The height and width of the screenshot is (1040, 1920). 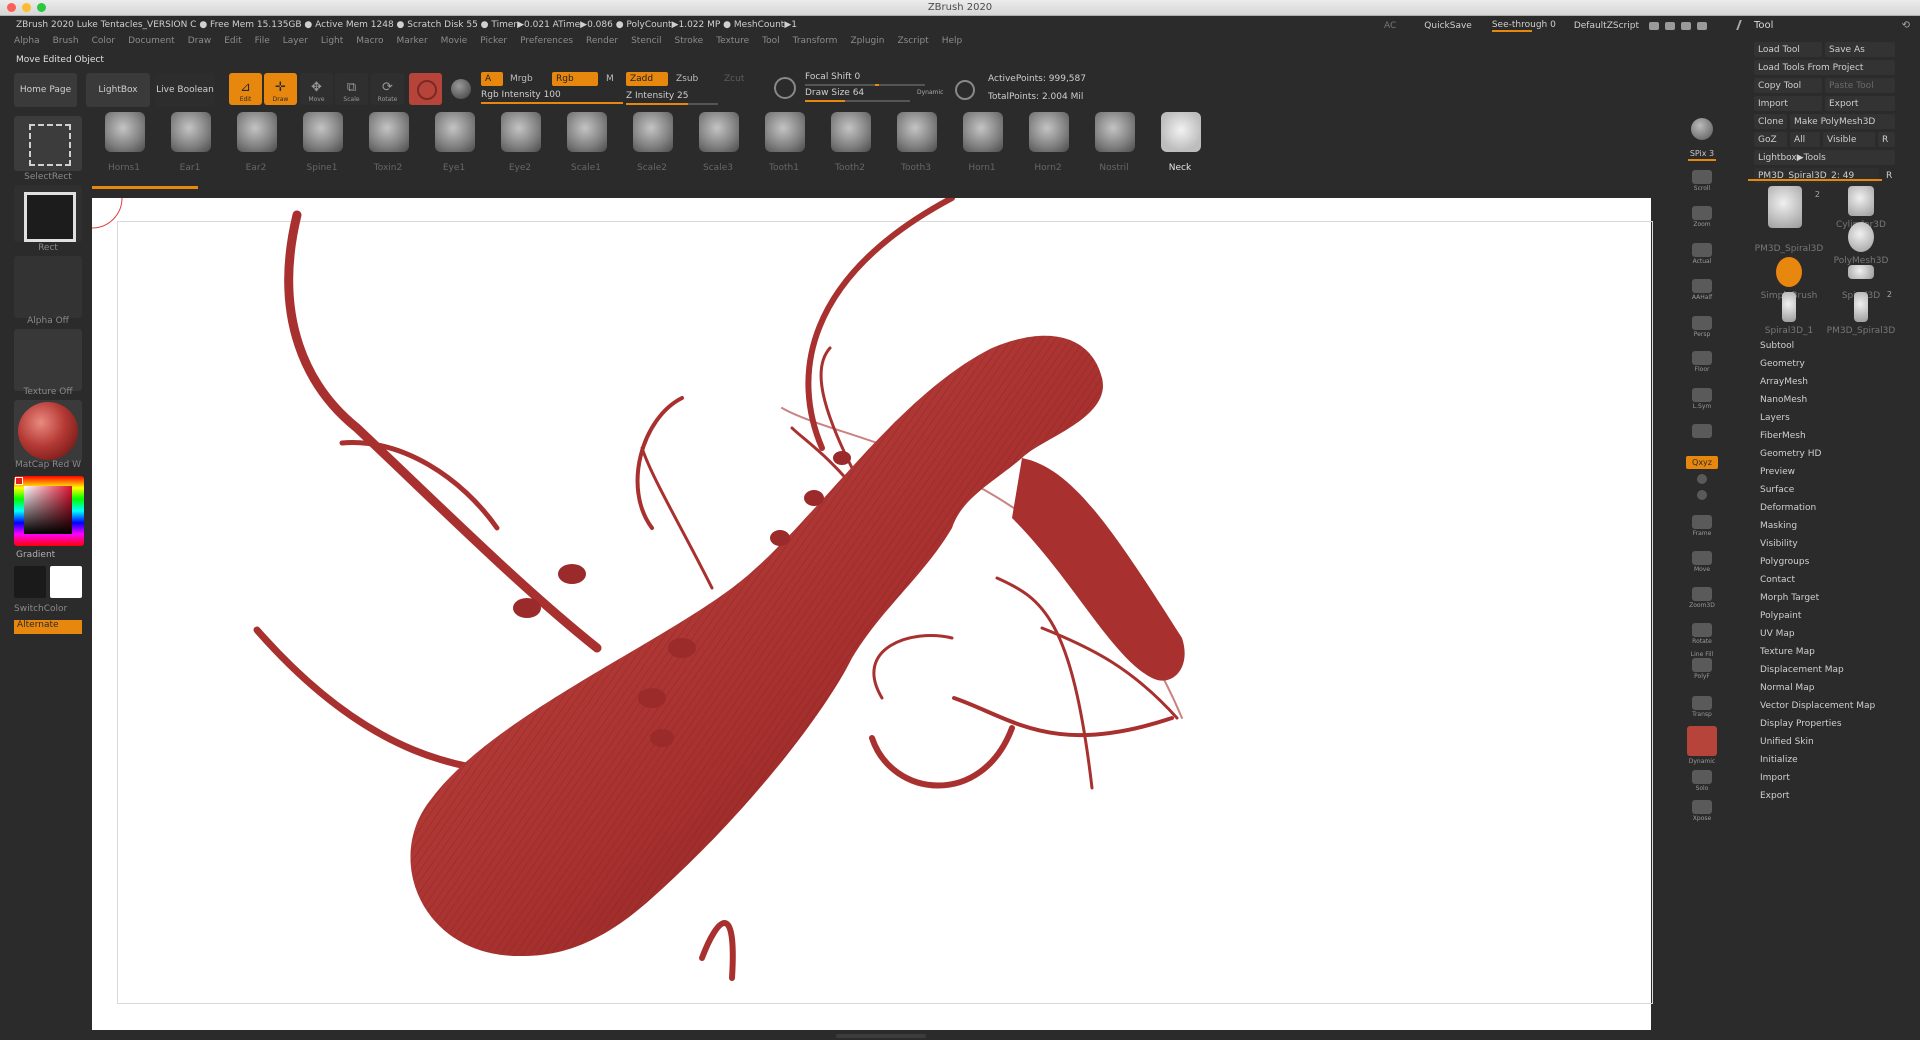 What do you see at coordinates (1784, 382) in the screenshot?
I see `tool-subpalette-arraymesh: ArrayMesh` at bounding box center [1784, 382].